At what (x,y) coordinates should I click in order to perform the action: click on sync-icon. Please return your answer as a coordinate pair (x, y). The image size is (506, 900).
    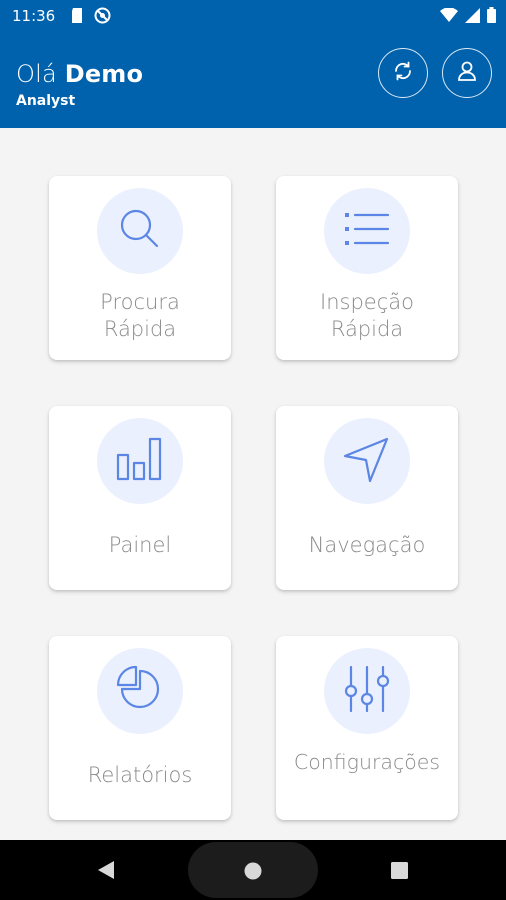
    Looking at the image, I should click on (403, 73).